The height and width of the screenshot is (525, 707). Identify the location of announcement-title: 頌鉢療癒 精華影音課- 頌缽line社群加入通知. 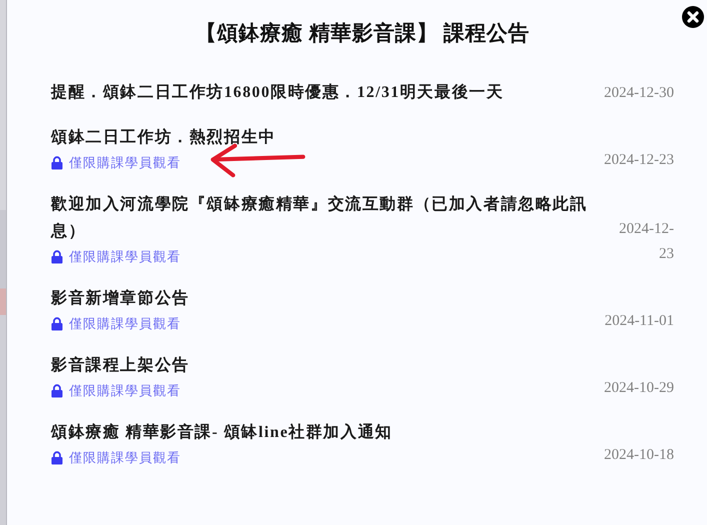
(221, 432).